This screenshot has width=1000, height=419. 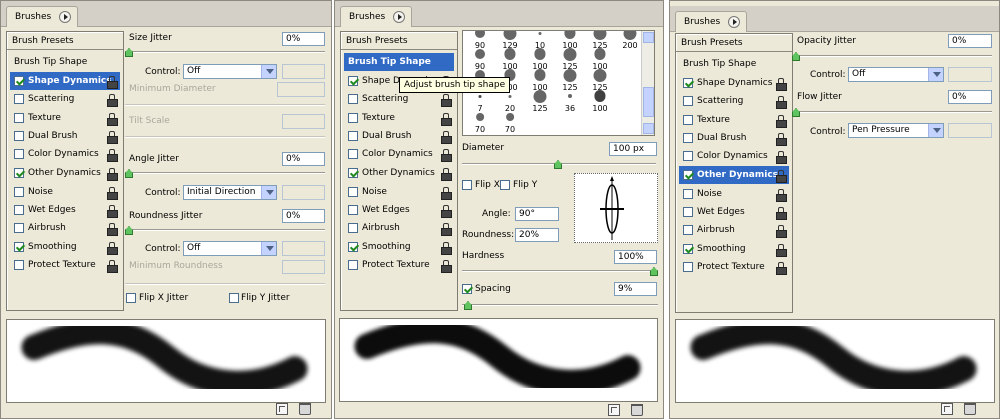 I want to click on flow-jitter-field: 0%, so click(x=970, y=97).